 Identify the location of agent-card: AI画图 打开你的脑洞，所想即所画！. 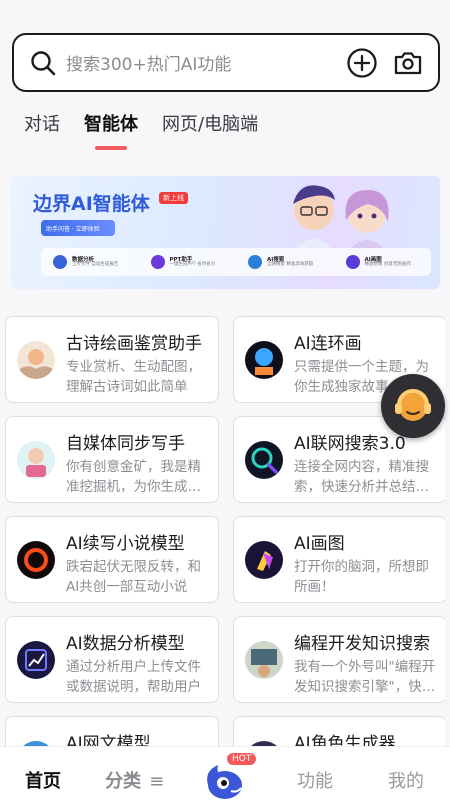
(339, 559).